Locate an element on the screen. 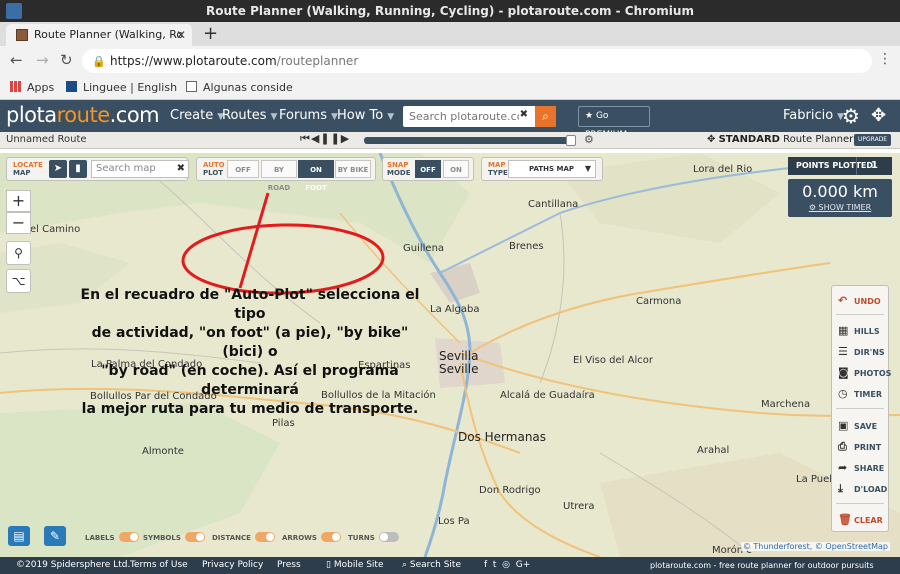  new-tab-button: + is located at coordinates (210, 33).